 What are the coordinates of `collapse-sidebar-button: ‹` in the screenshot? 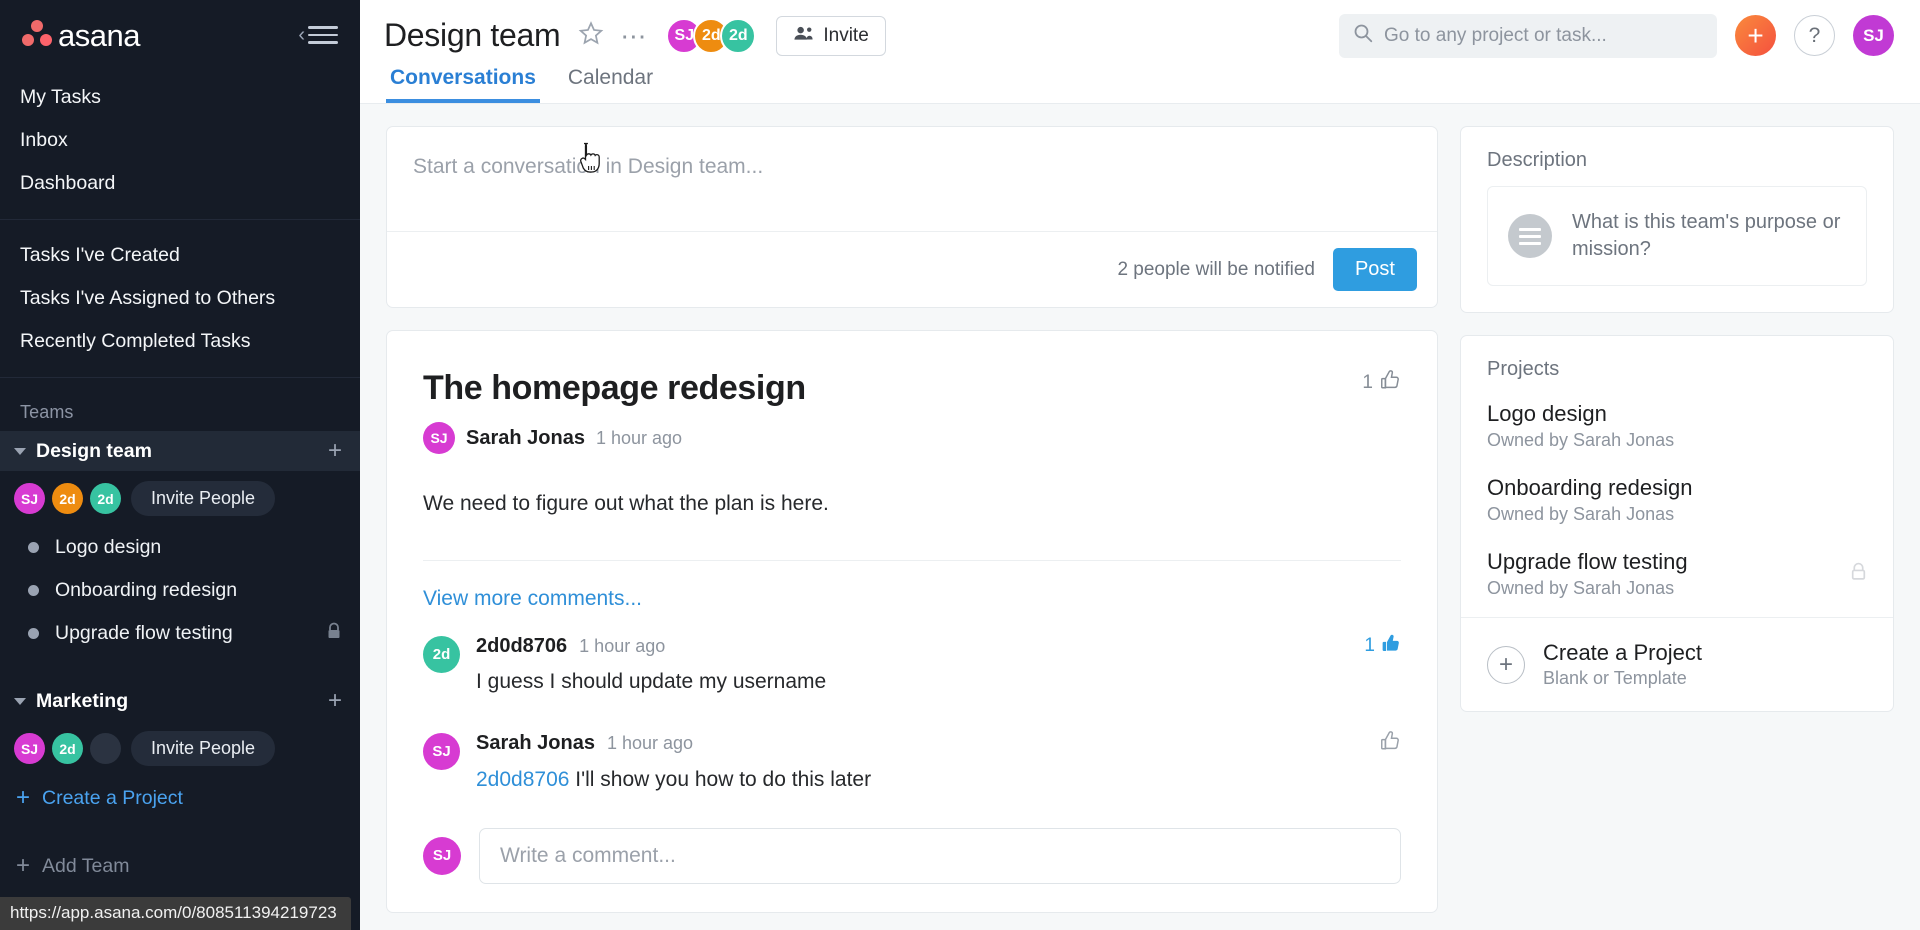 It's located at (318, 35).